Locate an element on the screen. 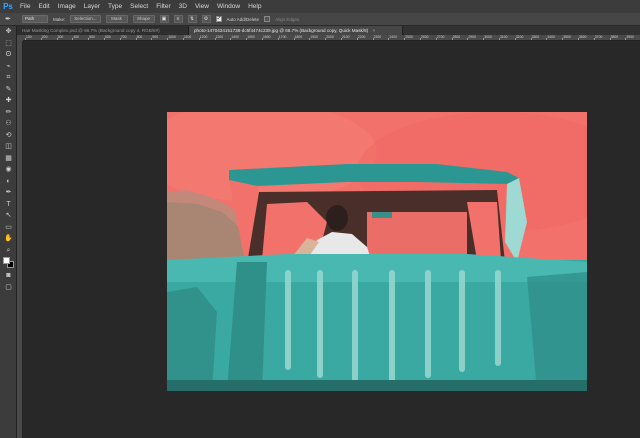 The width and height of the screenshot is (640, 438). ruler-tick-label: 2300 is located at coordinates (377, 37).